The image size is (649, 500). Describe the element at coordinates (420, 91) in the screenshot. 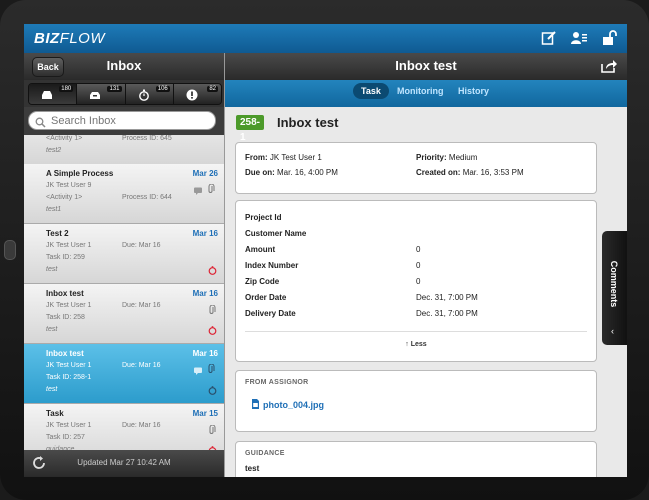

I see `tab-monitoring: Monitoring` at that location.